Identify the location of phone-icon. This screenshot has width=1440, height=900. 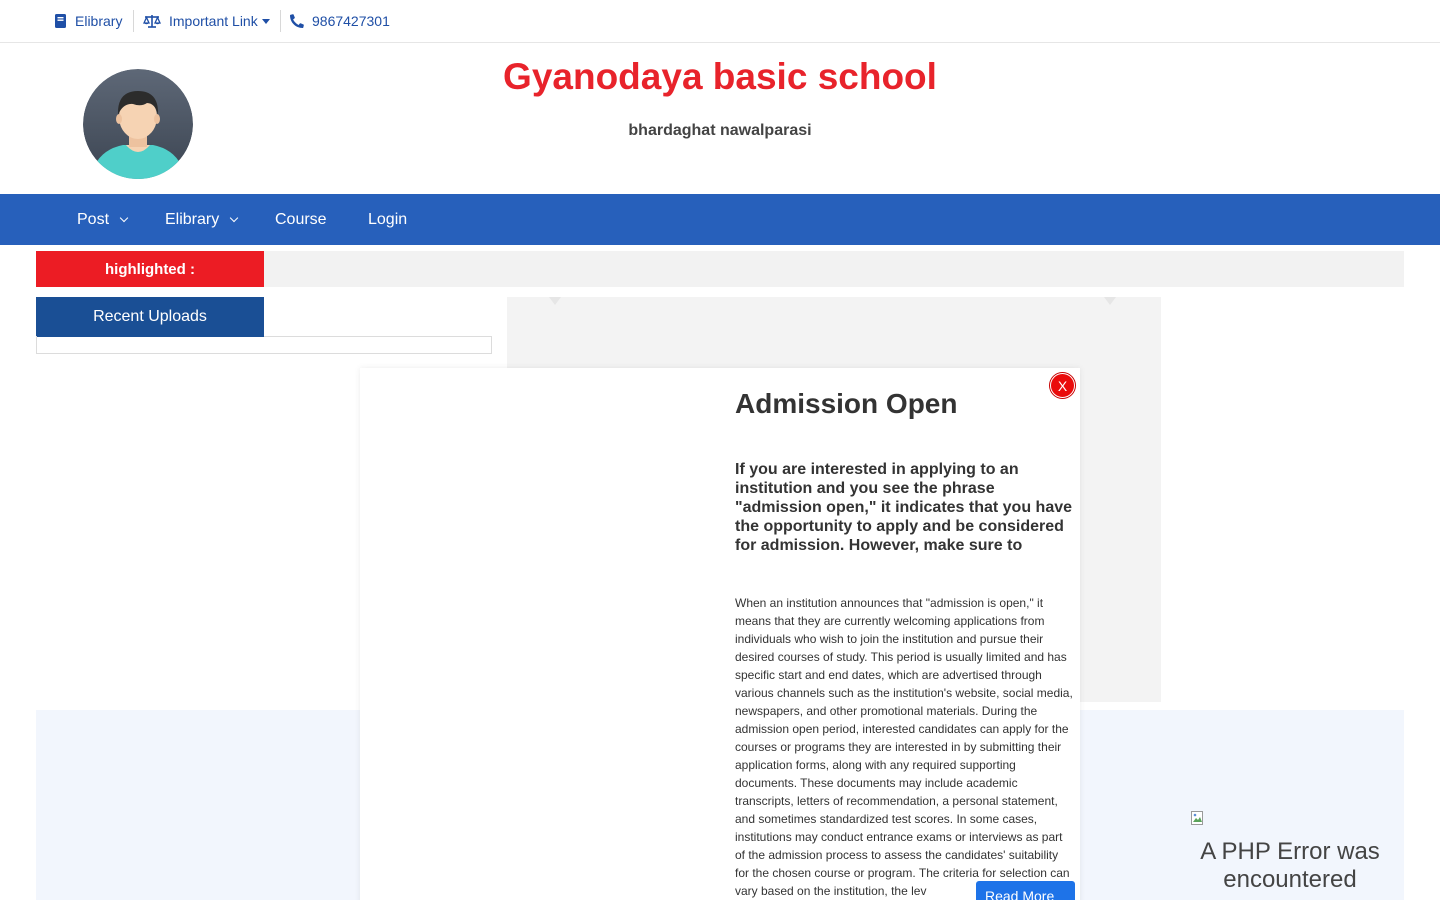
(297, 21).